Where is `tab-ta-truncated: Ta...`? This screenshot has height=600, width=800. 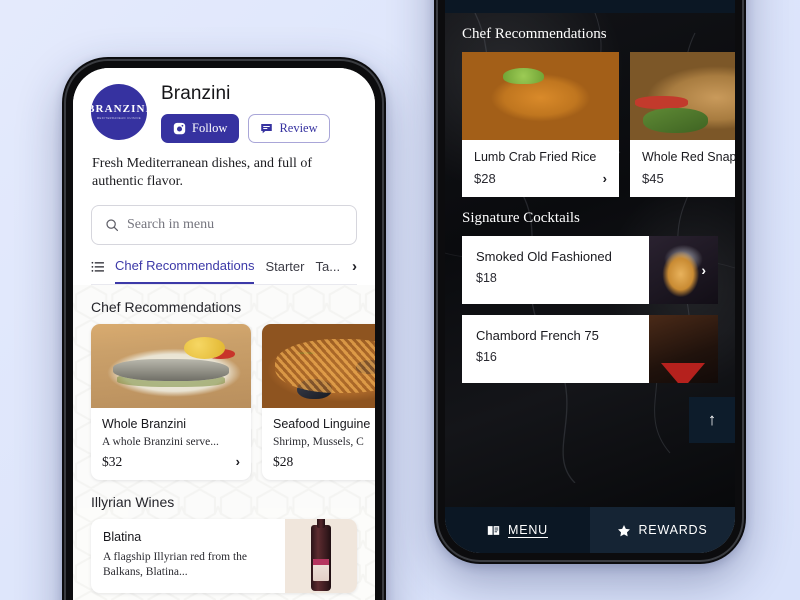 tab-ta-truncated: Ta... is located at coordinates (327, 271).